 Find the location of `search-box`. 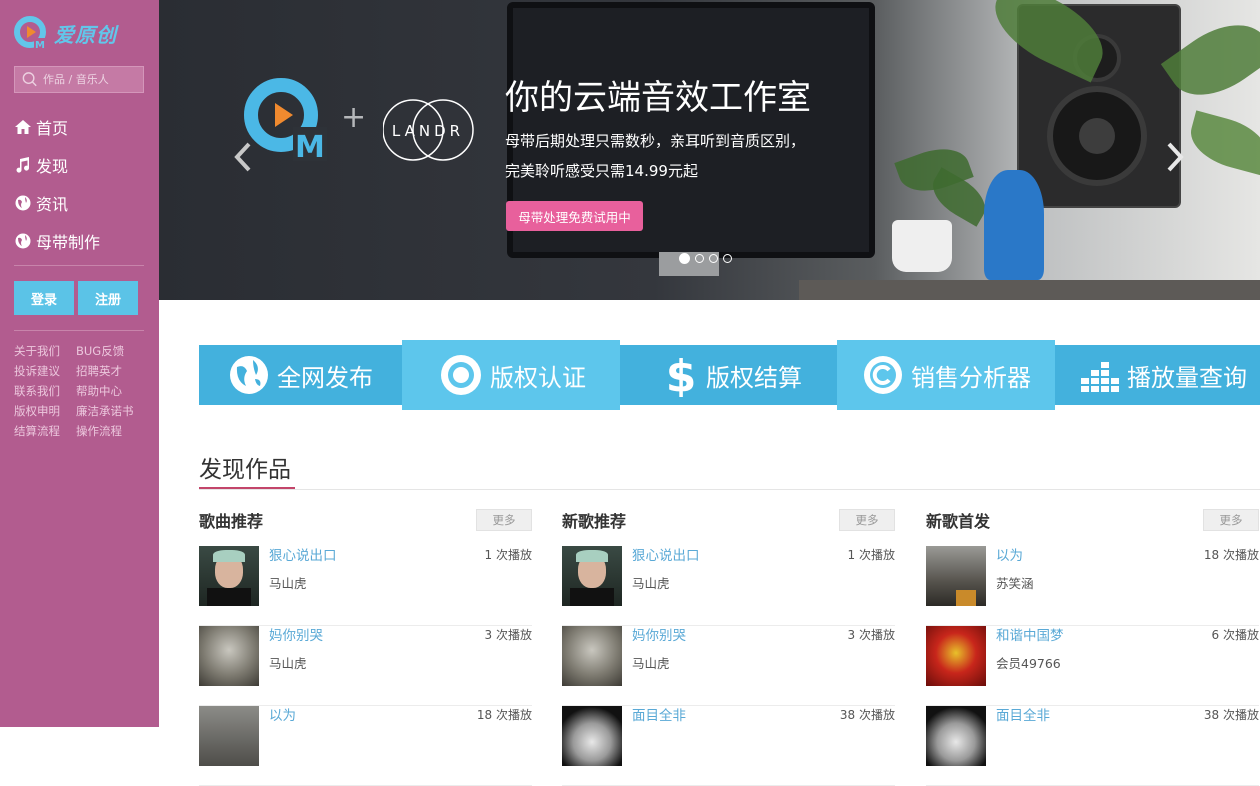

search-box is located at coordinates (79, 79).